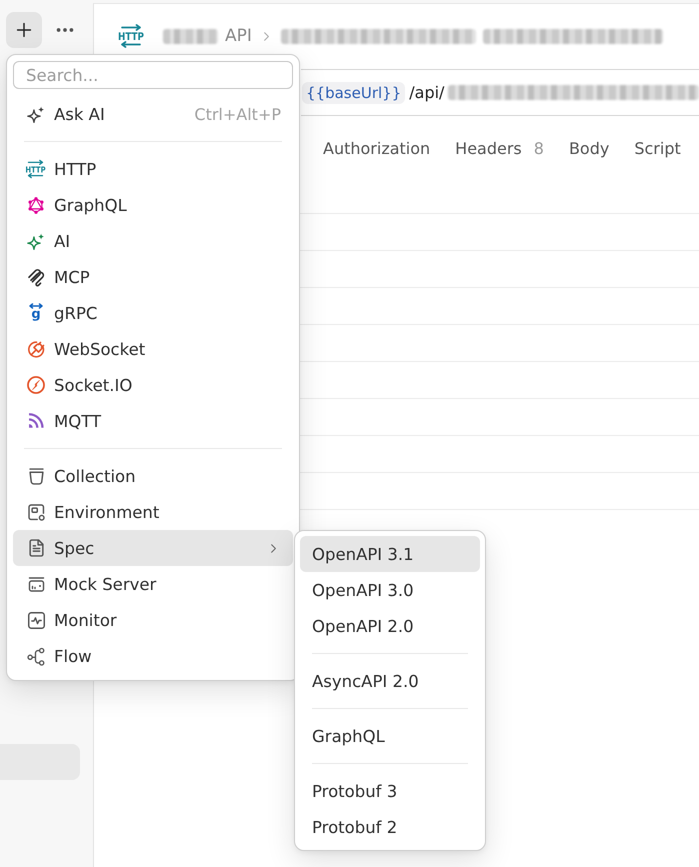 The height and width of the screenshot is (867, 699). What do you see at coordinates (153, 114) in the screenshot?
I see `menu-item: Ask AI Ctrl+Alt+P` at bounding box center [153, 114].